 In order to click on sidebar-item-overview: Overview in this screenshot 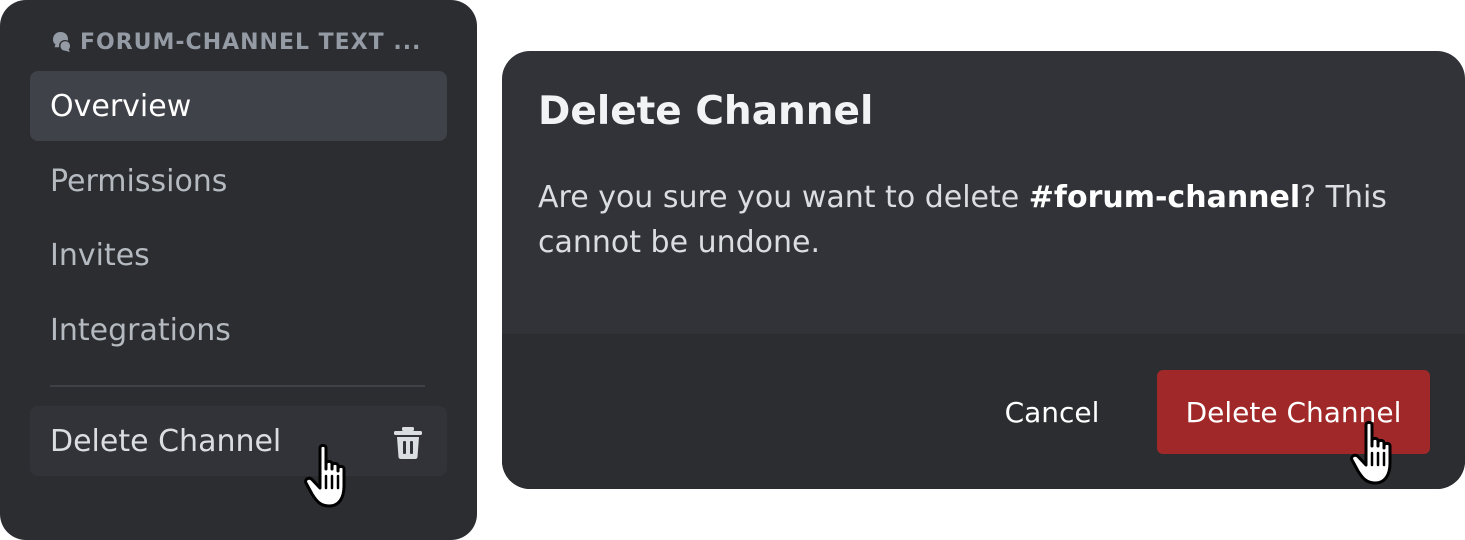, I will do `click(238, 106)`.